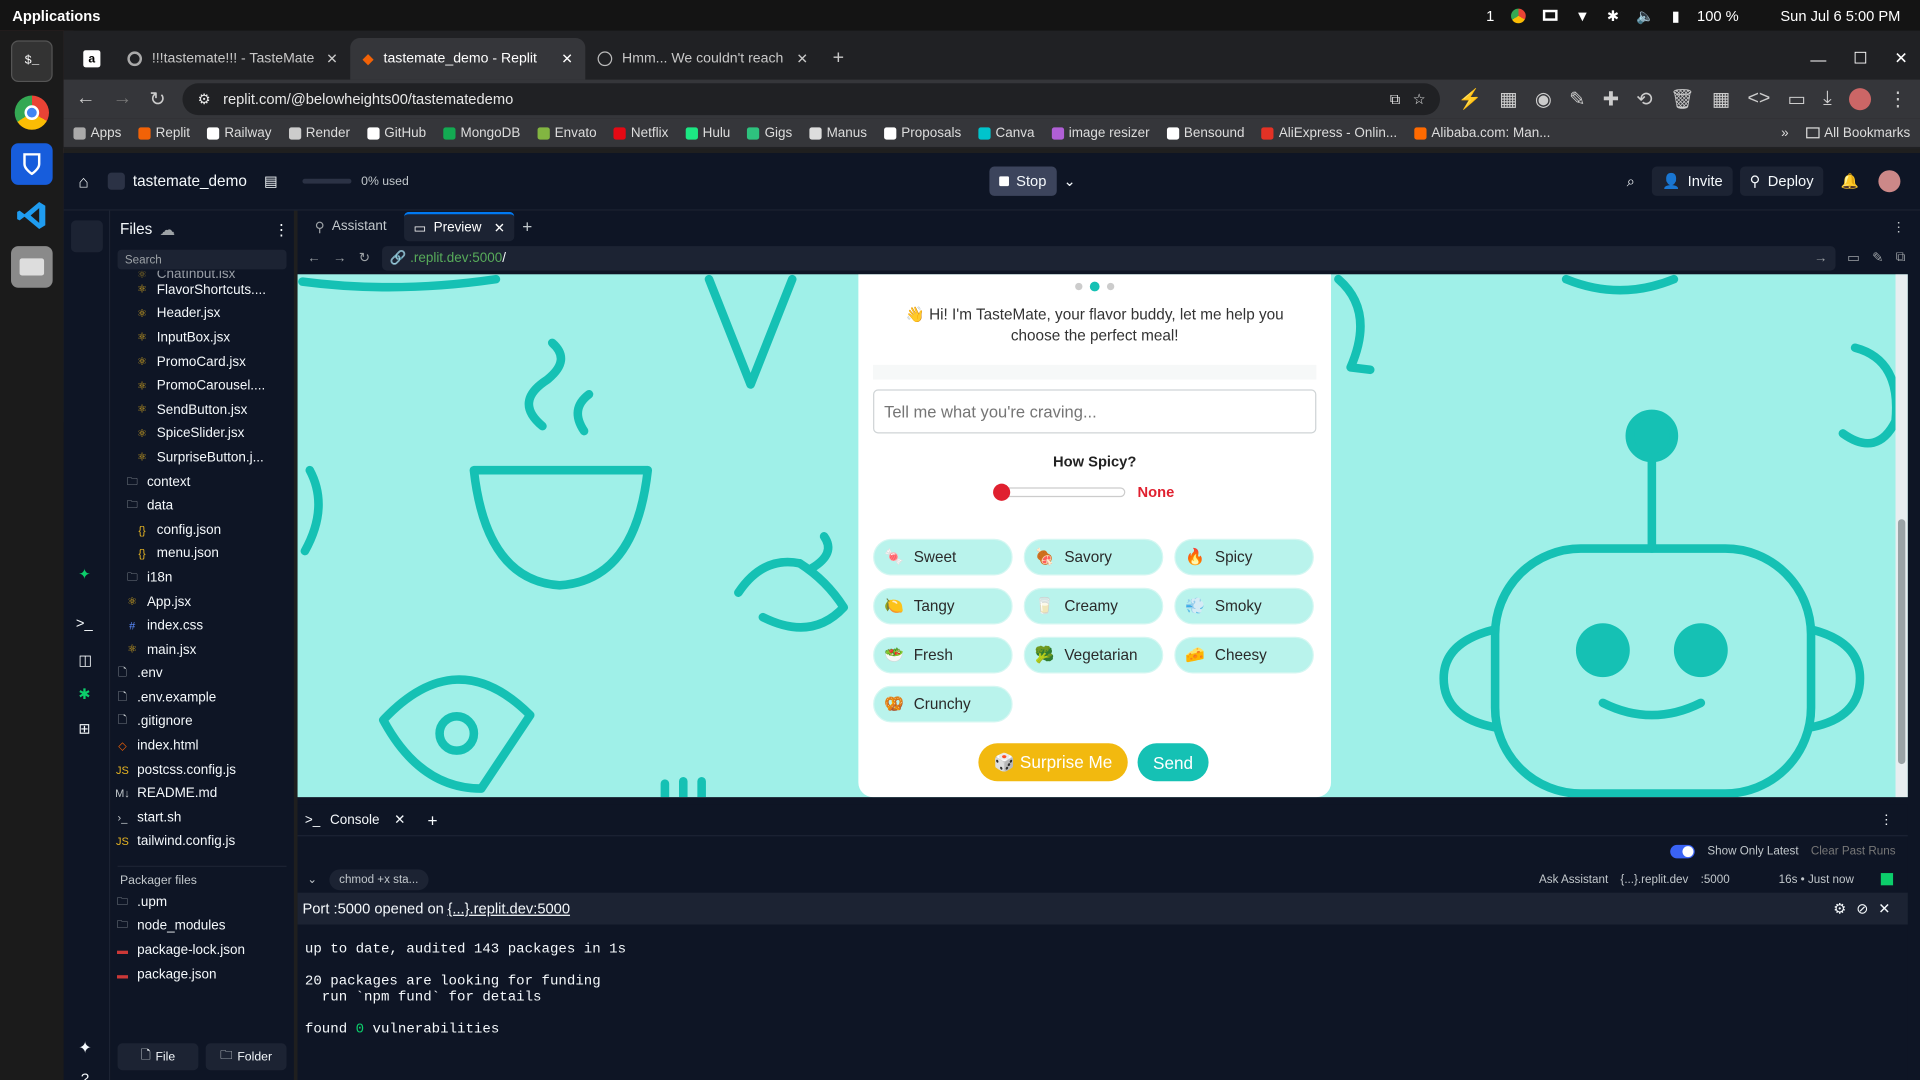 This screenshot has width=1920, height=1080. What do you see at coordinates (202, 626) in the screenshot?
I see `file-item: # index.css` at bounding box center [202, 626].